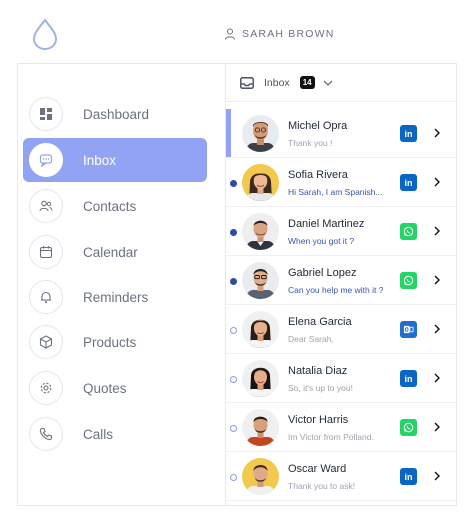 The width and height of the screenshot is (474, 518). I want to click on conversation-row: Natalia Diaz So, it's up to you! in, so click(341, 378).